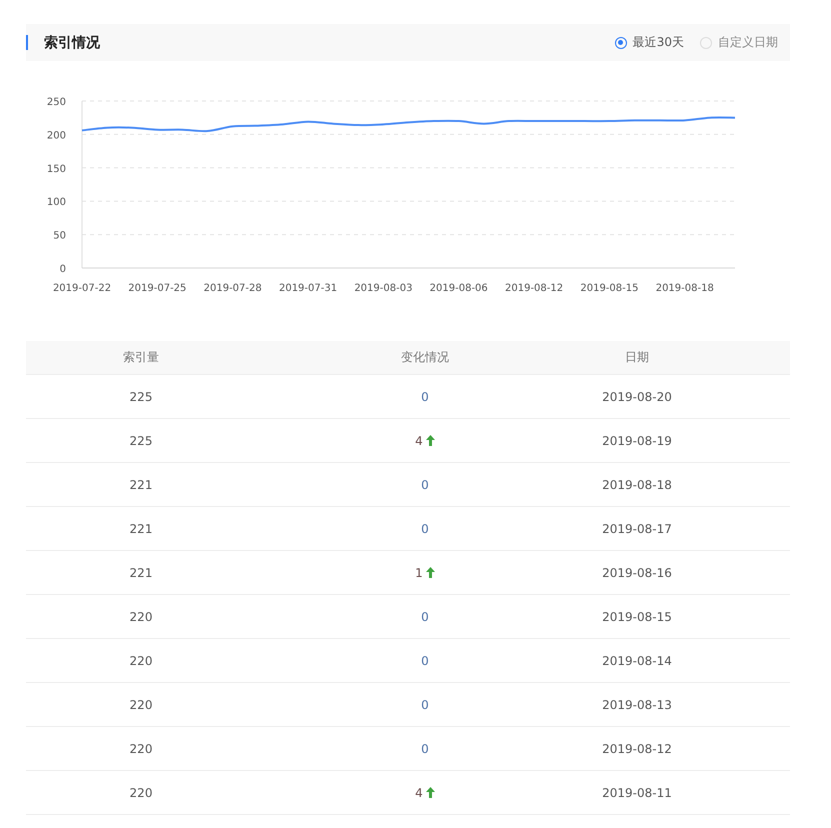  Describe the element at coordinates (56, 102) in the screenshot. I see `y-tick-label: 250` at that location.